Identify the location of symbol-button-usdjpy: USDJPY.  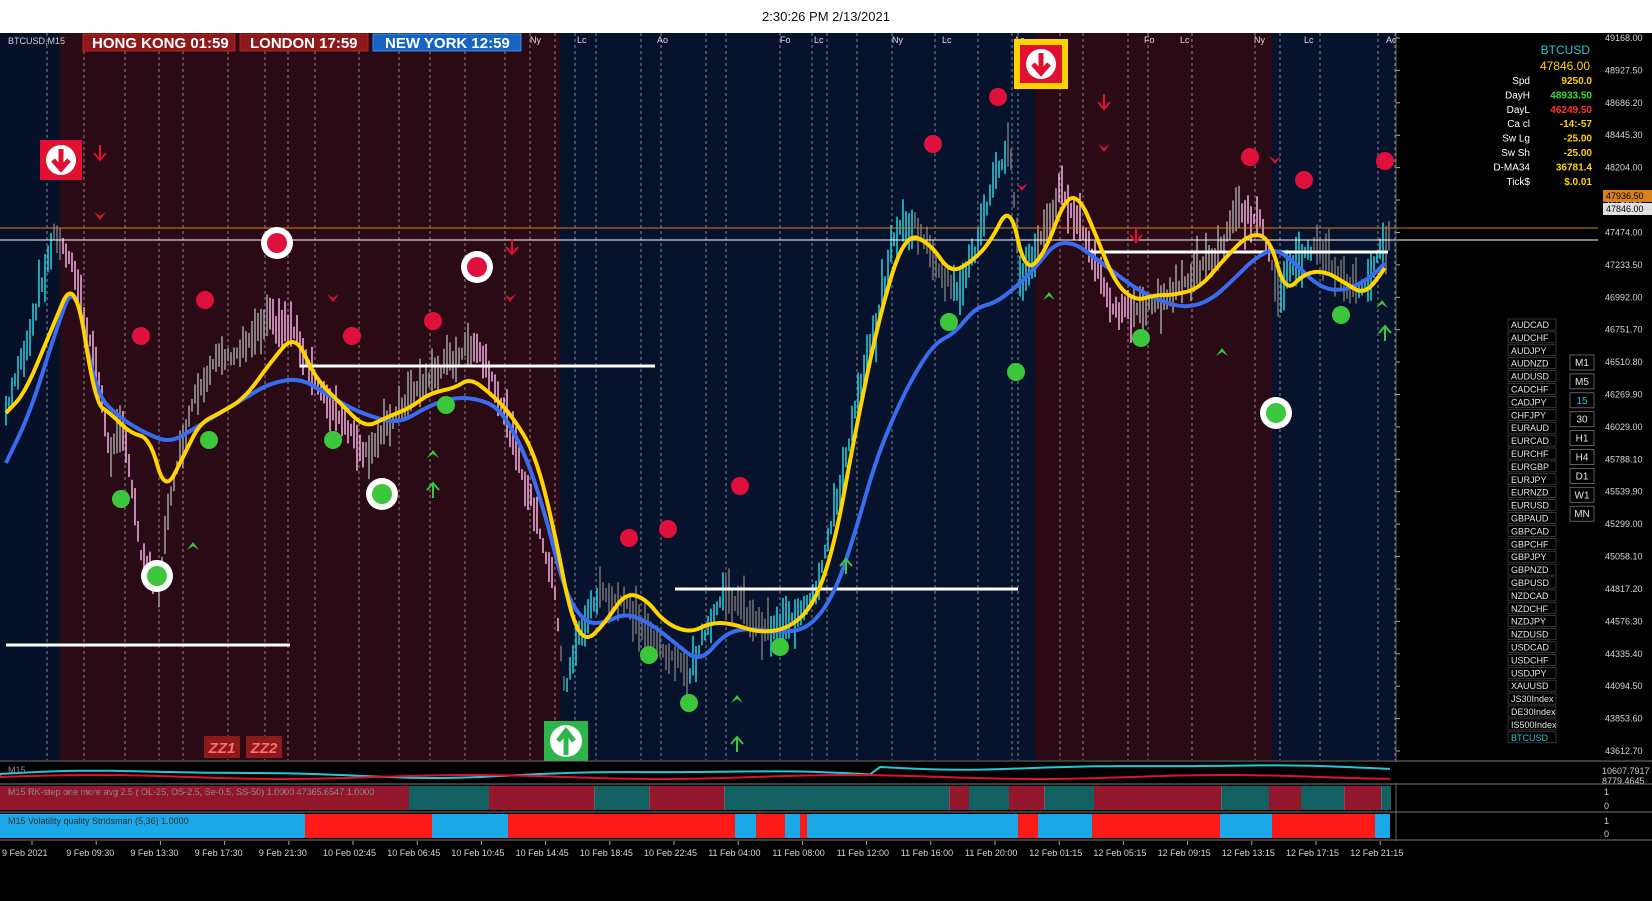
(1532, 672).